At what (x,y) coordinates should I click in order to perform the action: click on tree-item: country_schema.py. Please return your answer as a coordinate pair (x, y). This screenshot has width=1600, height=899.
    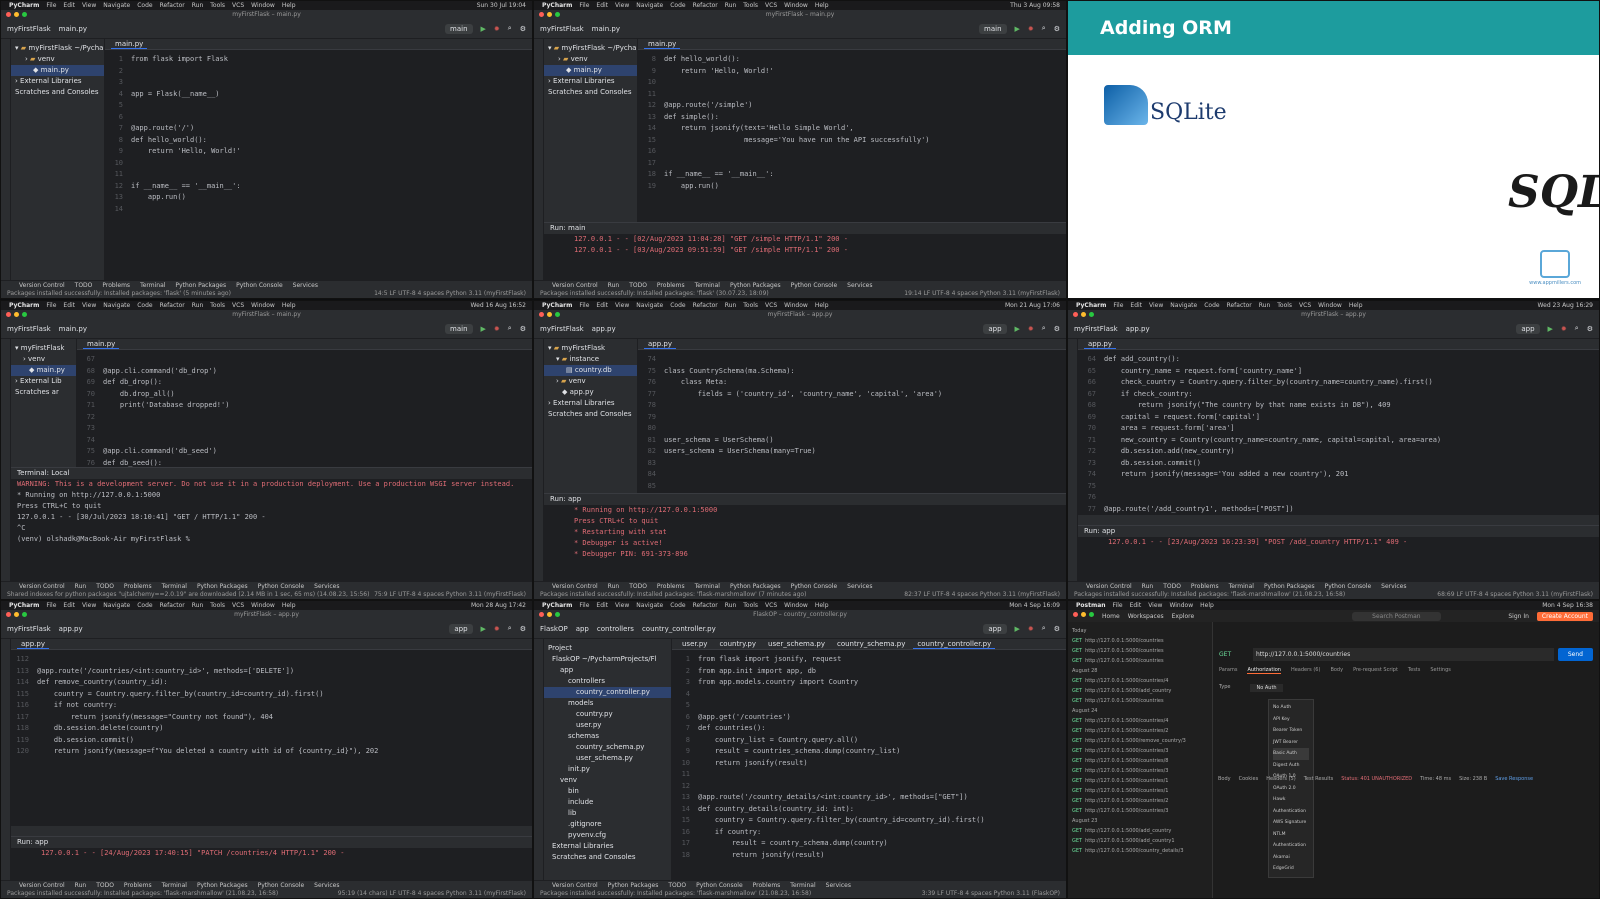
    Looking at the image, I should click on (607, 747).